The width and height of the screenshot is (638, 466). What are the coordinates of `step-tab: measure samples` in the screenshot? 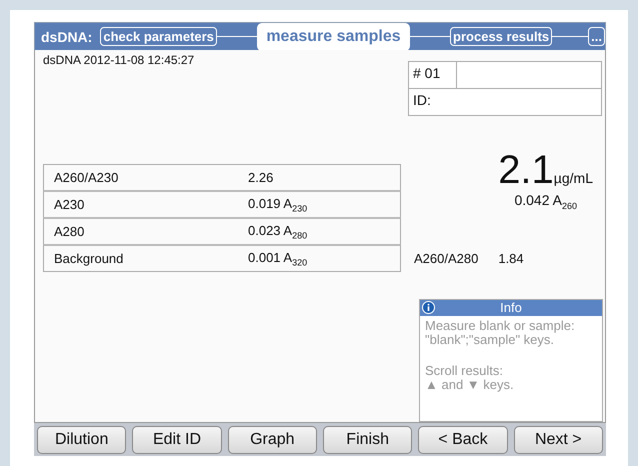 It's located at (333, 36).